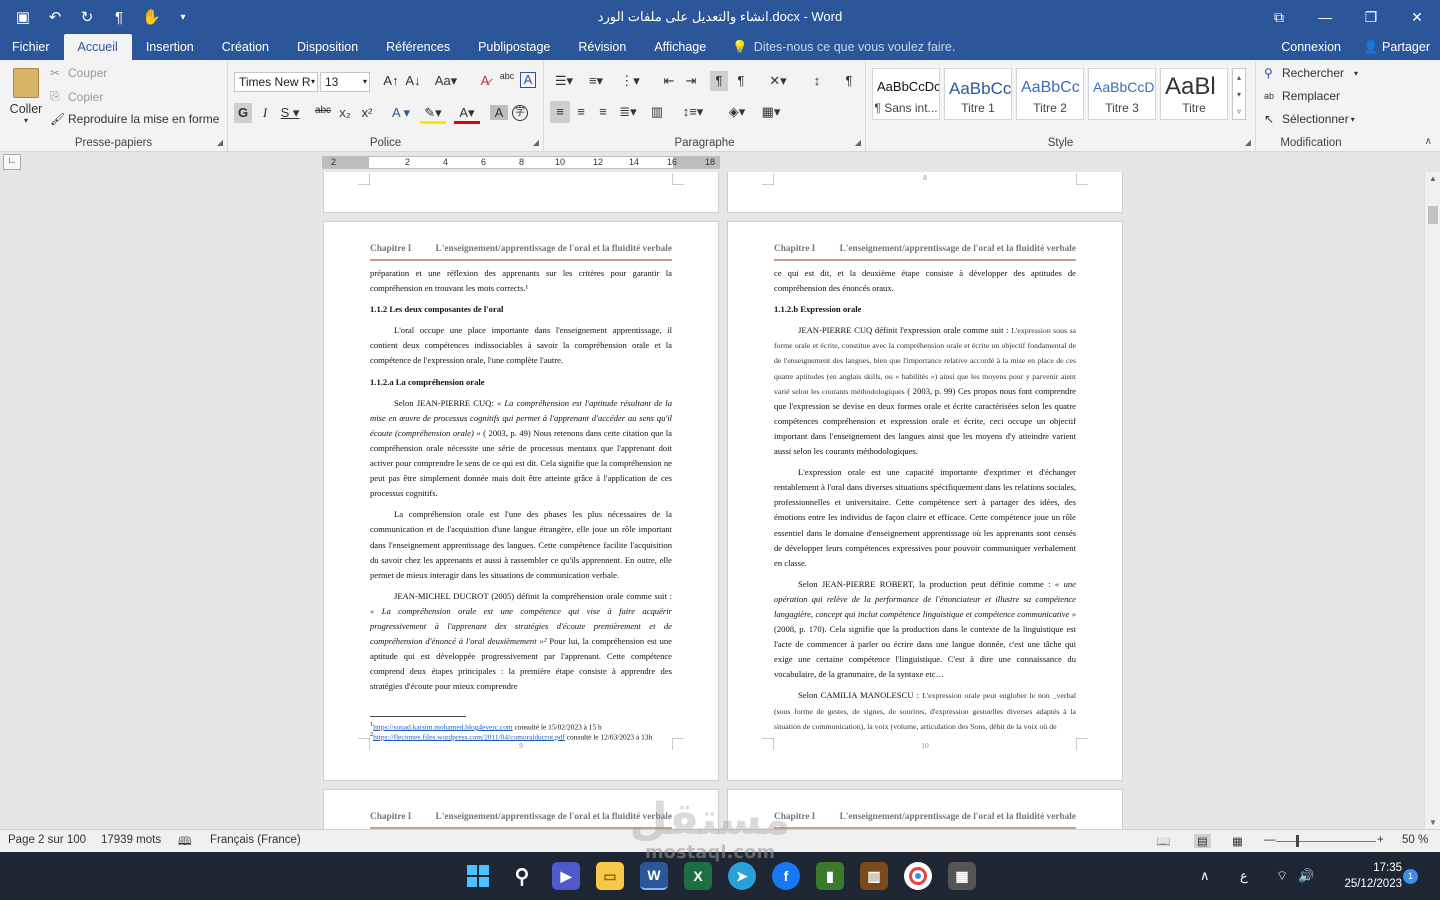 Image resolution: width=1440 pixels, height=900 pixels. Describe the element at coordinates (255, 840) in the screenshot. I see `language-indicator: Français (France)` at that location.